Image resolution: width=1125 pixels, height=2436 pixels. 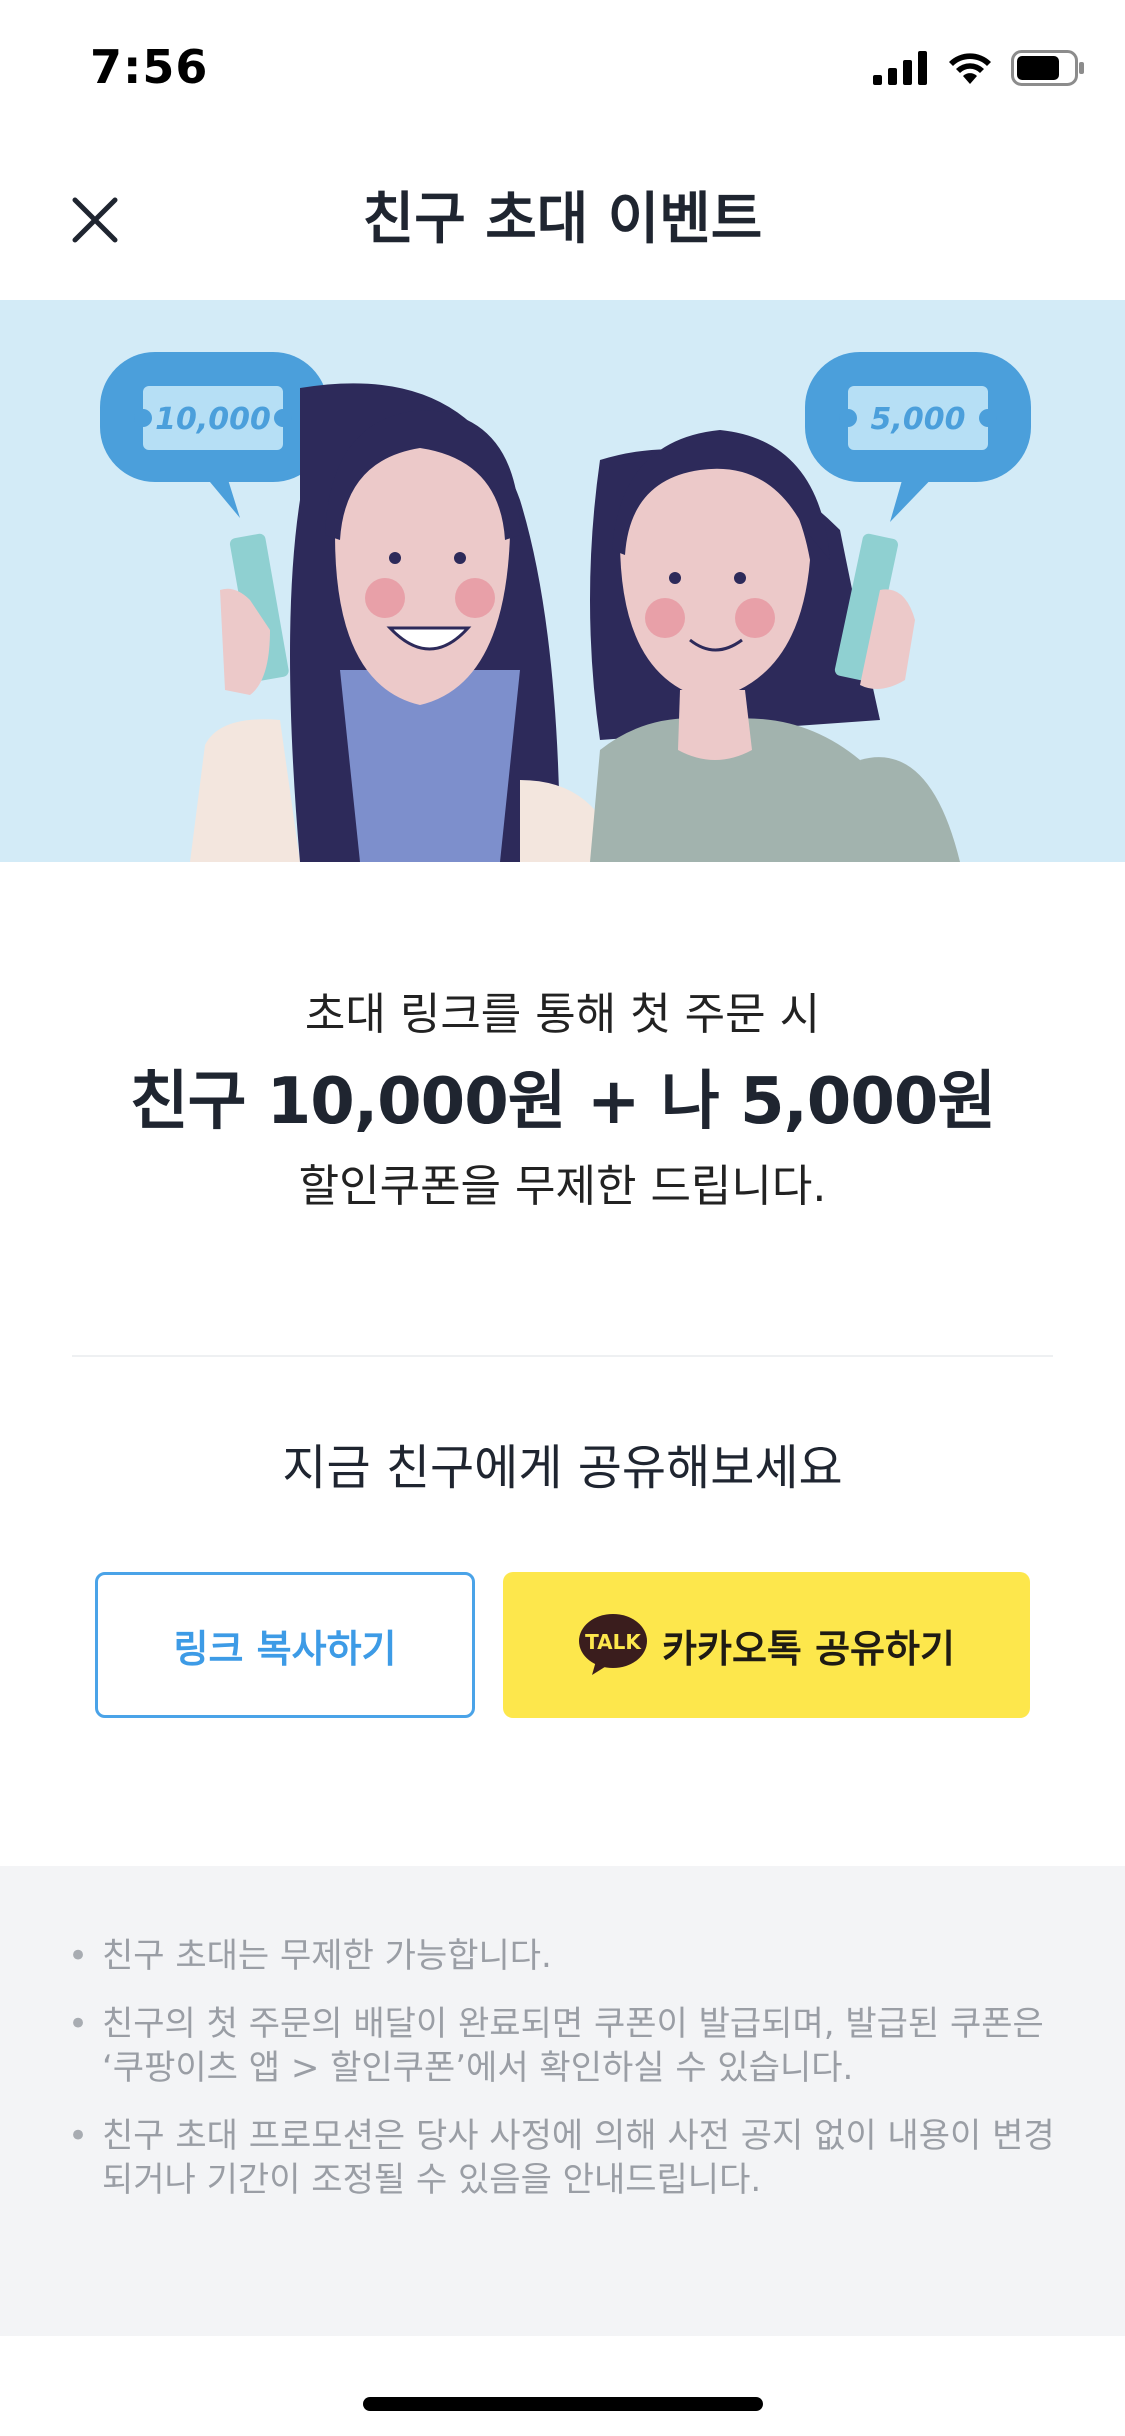 I want to click on battery-icon, so click(x=1047, y=68).